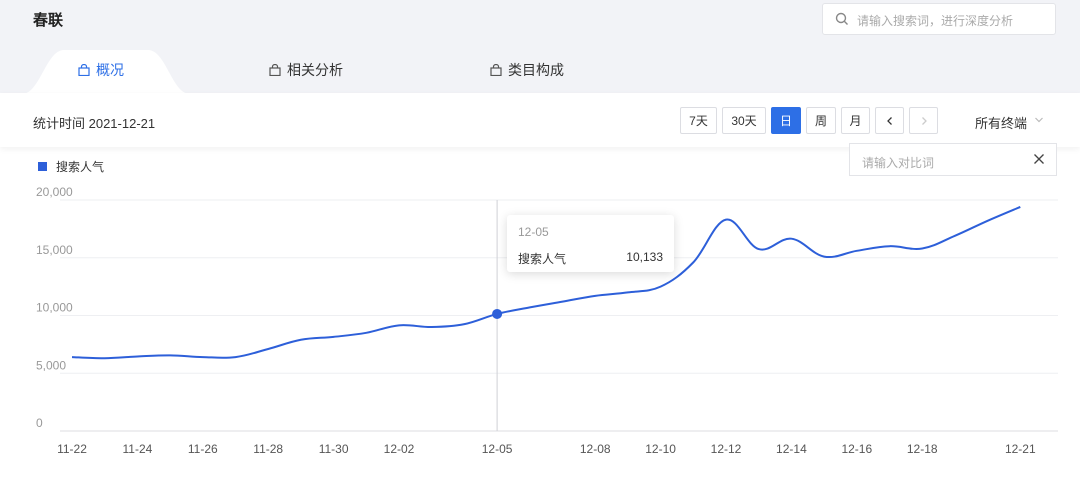  What do you see at coordinates (54, 192) in the screenshot?
I see `y-tick-label: 20,000` at bounding box center [54, 192].